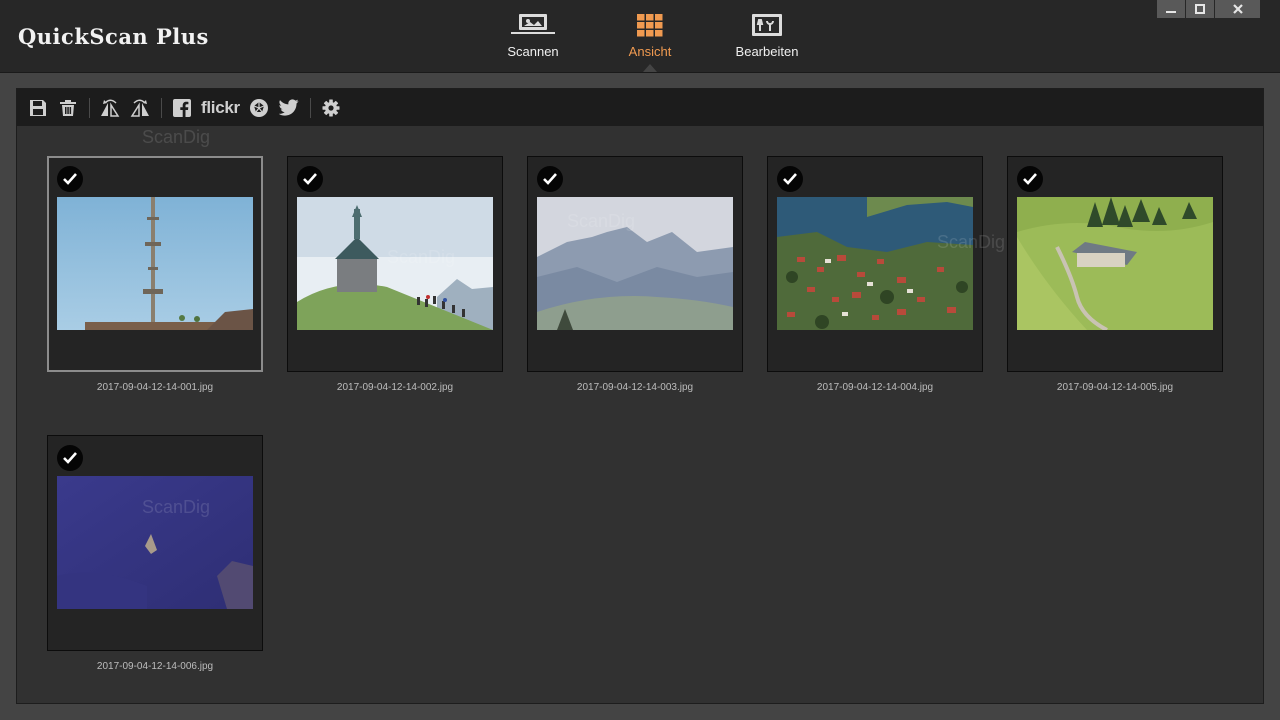 The image size is (1280, 720). I want to click on watermark-text: ScanDig, so click(176, 137).